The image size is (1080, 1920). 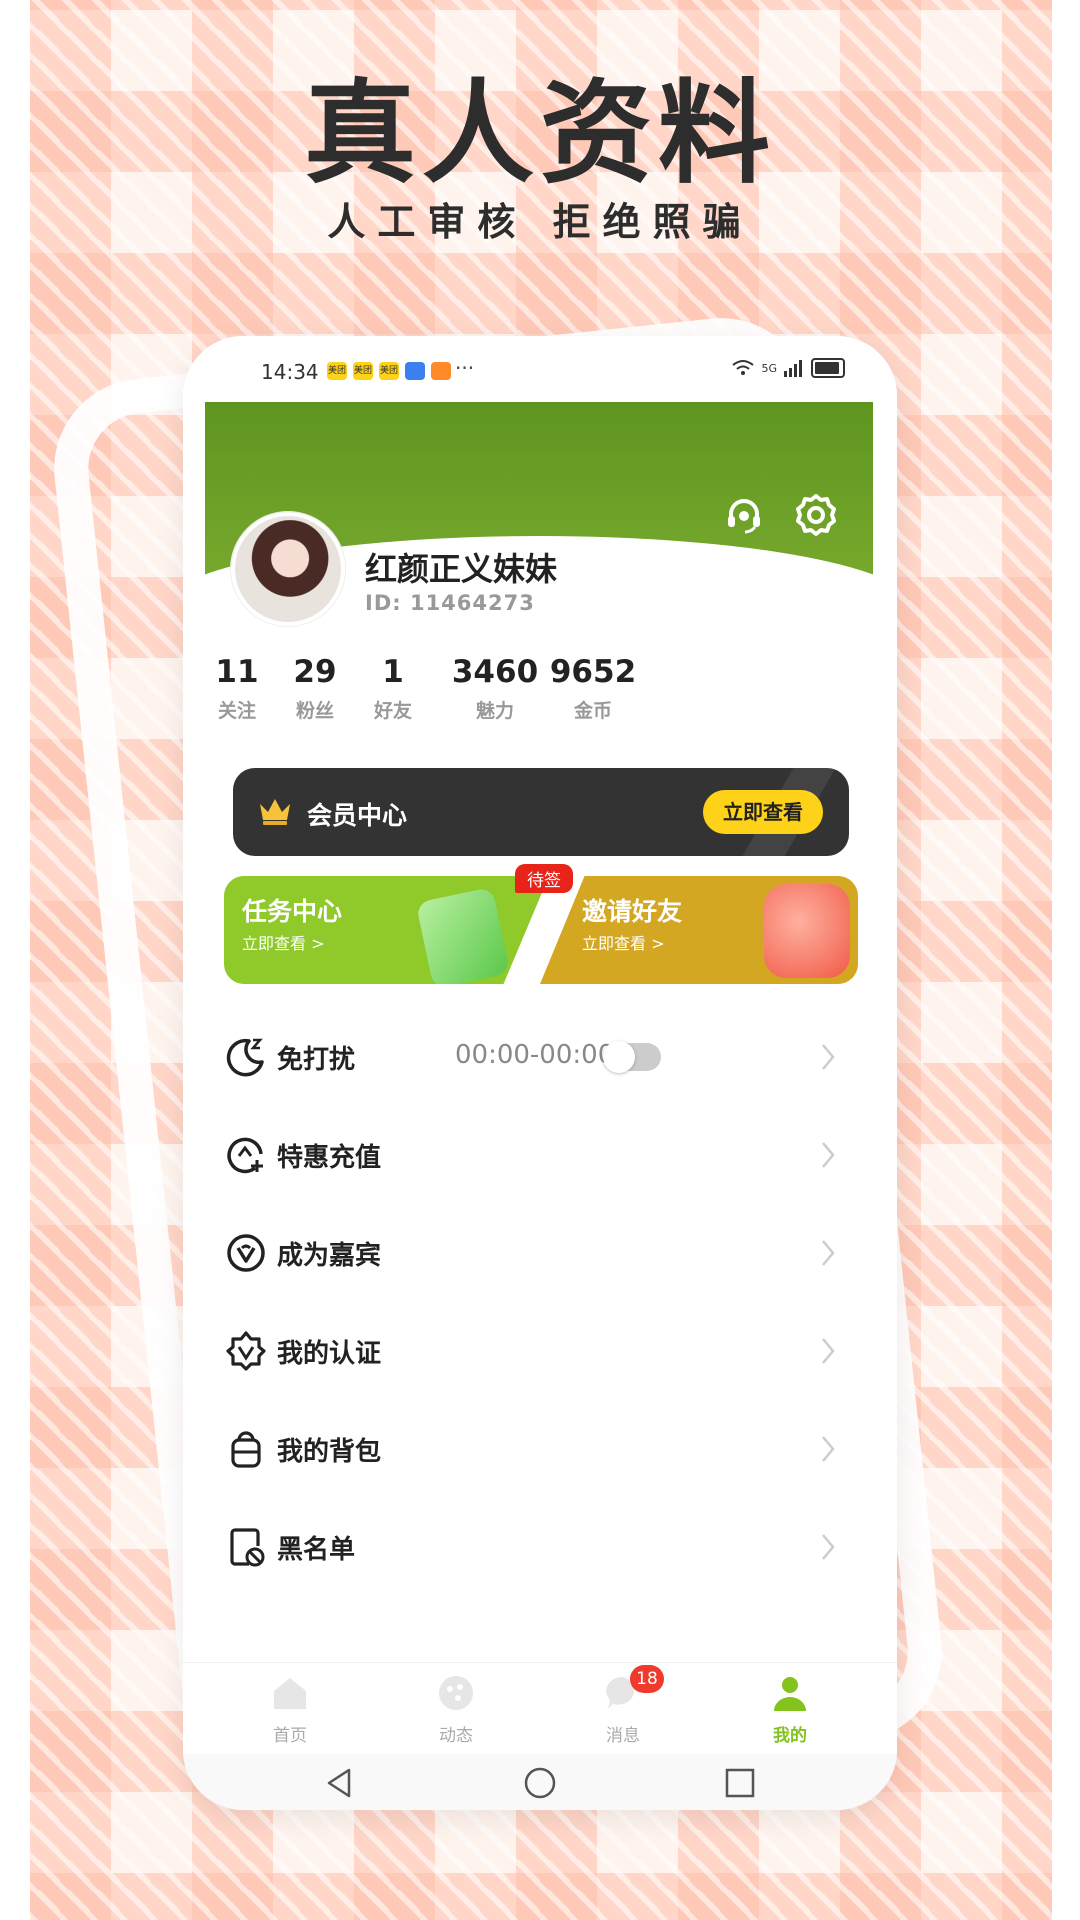 I want to click on invite-friends-card: 邀请好友 立即查看 >, so click(x=699, y=930).